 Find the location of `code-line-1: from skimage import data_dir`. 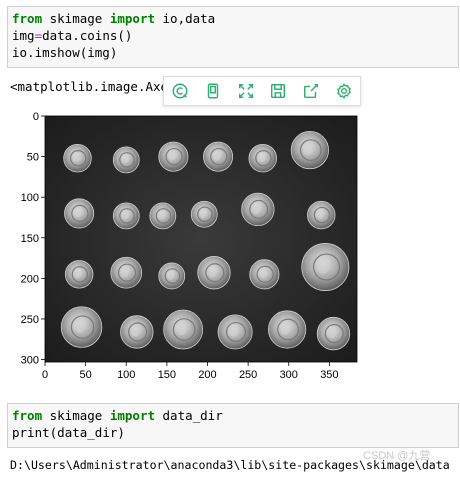

code-line-1: from skimage import data_dir is located at coordinates (117, 415).